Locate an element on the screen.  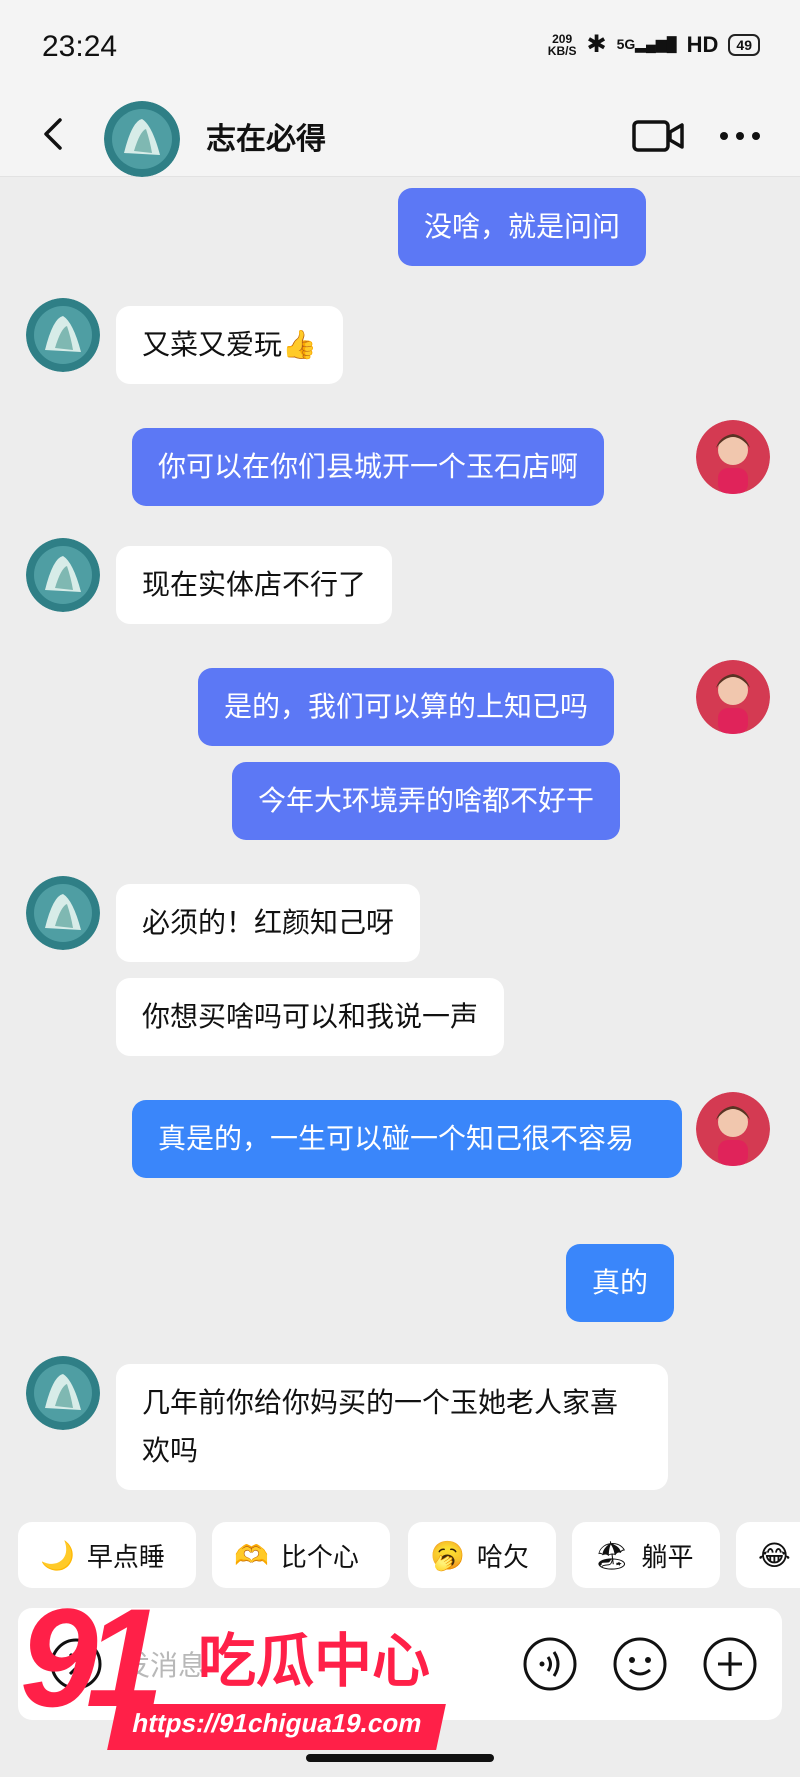
yawn-emoji-icon: 🥱 is located at coordinates (447, 1555).